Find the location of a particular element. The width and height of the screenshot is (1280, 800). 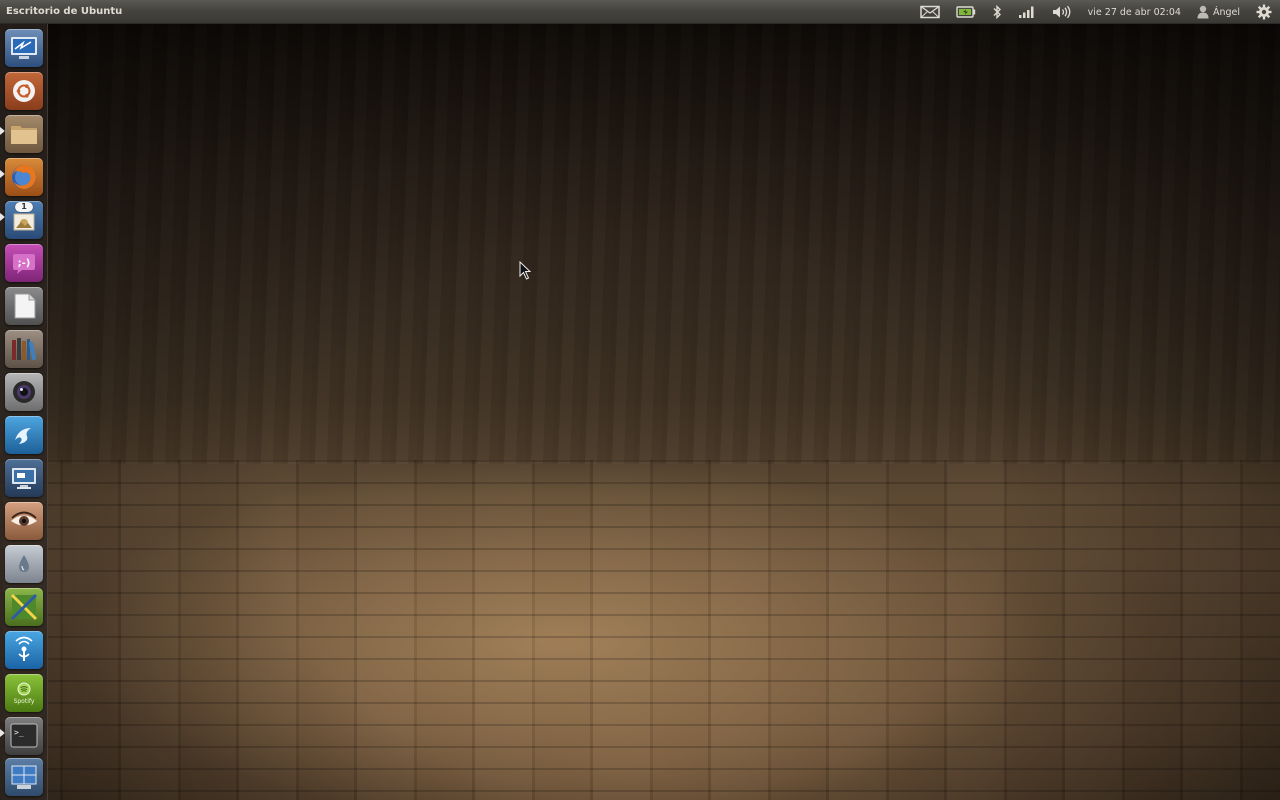

map-ruler-icon is located at coordinates (24, 607).